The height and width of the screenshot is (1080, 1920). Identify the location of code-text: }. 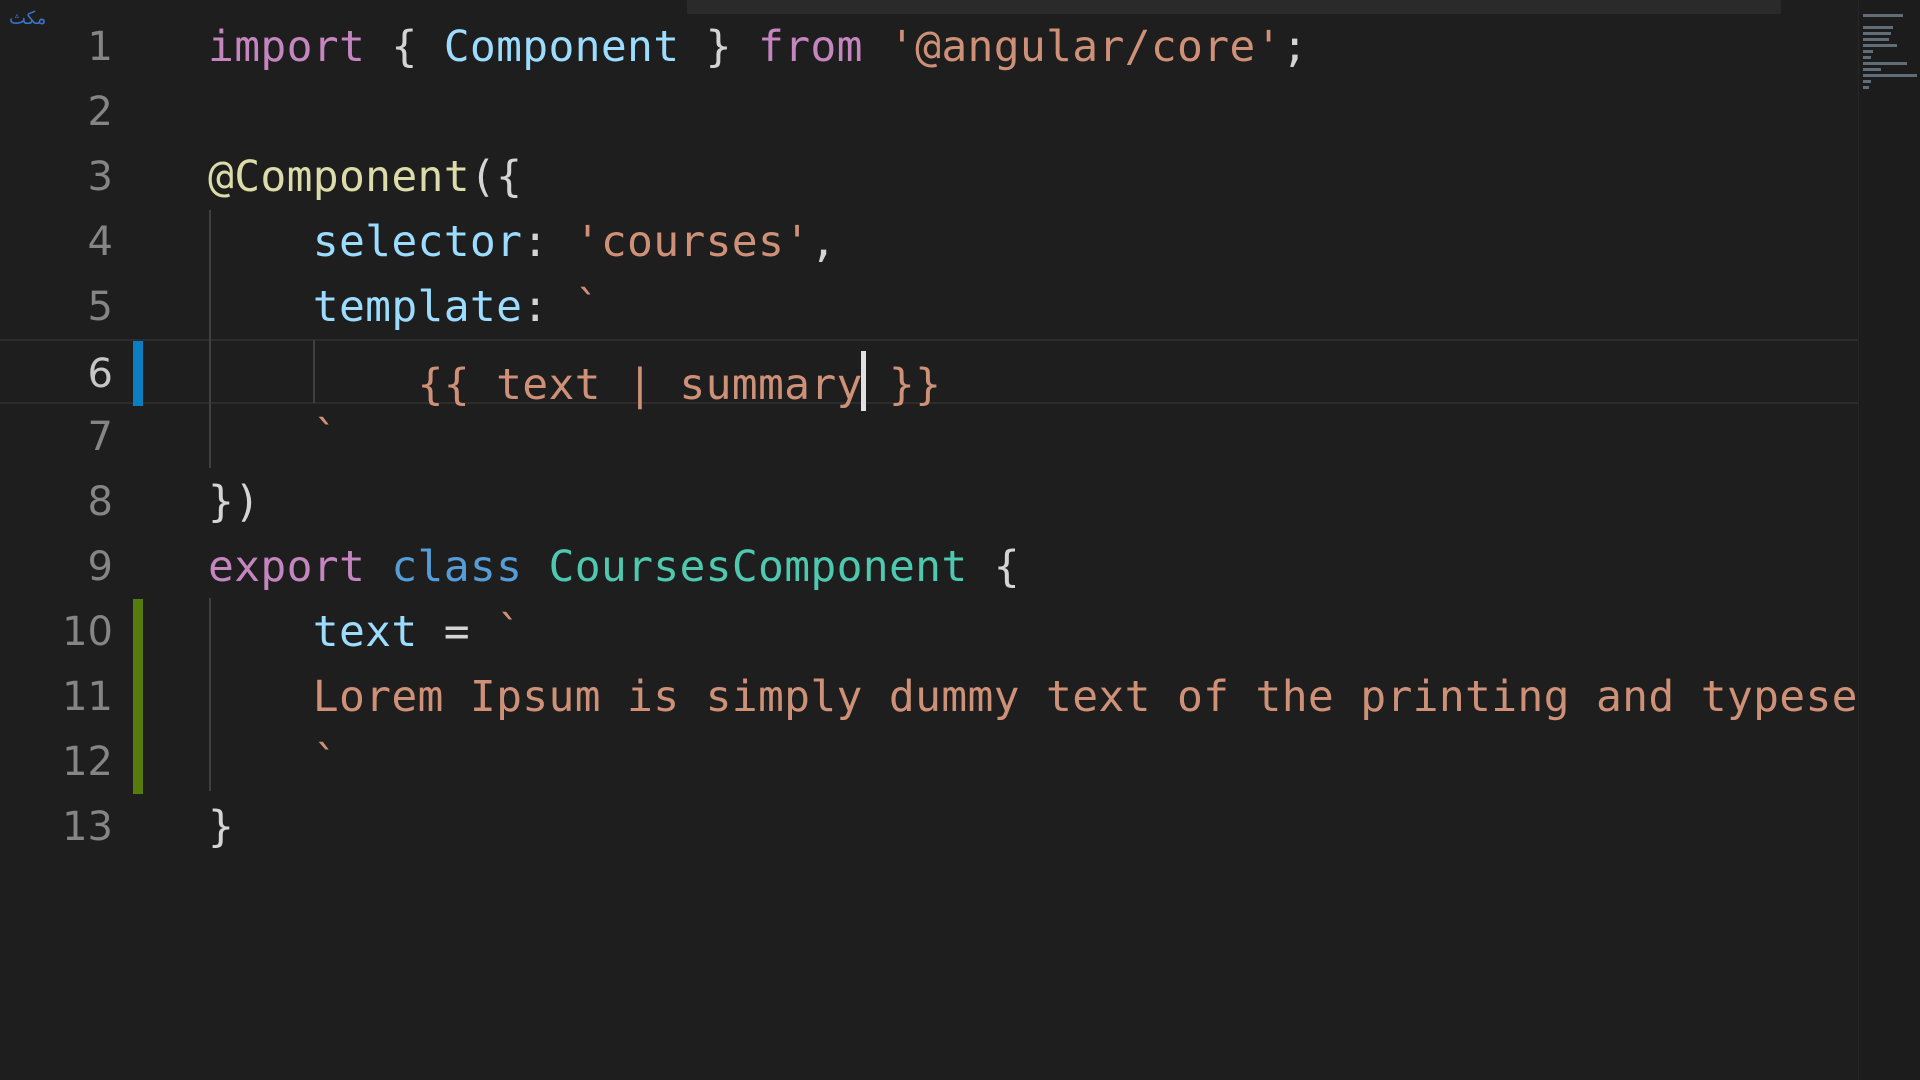
(221, 827).